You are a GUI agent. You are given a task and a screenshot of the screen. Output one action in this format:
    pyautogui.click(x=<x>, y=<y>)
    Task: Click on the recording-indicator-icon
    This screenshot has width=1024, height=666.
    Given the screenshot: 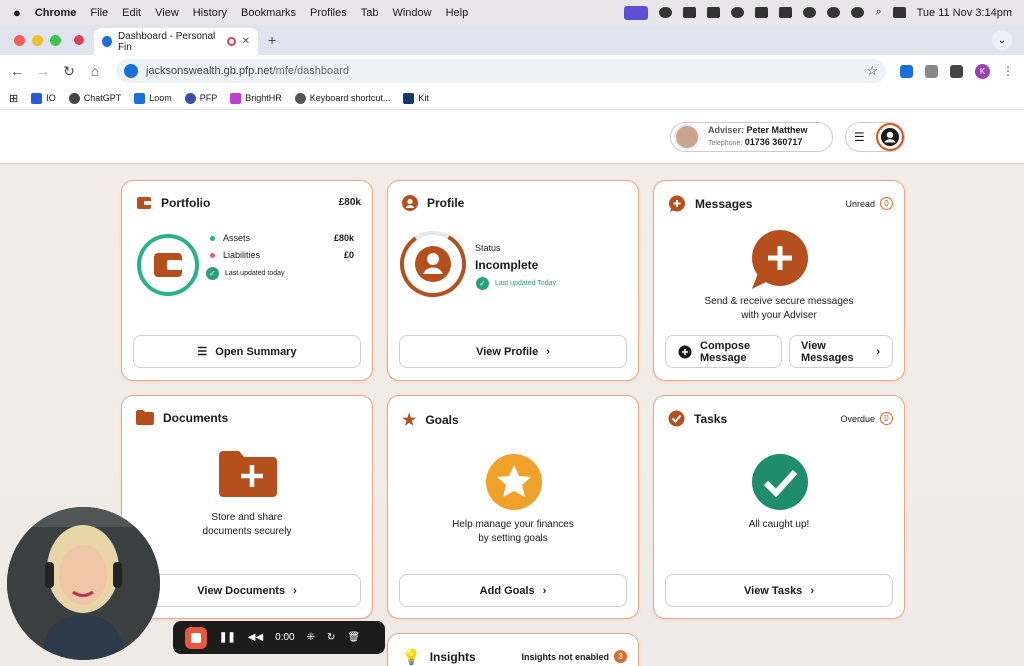 What is the action you would take?
    pyautogui.click(x=231, y=41)
    